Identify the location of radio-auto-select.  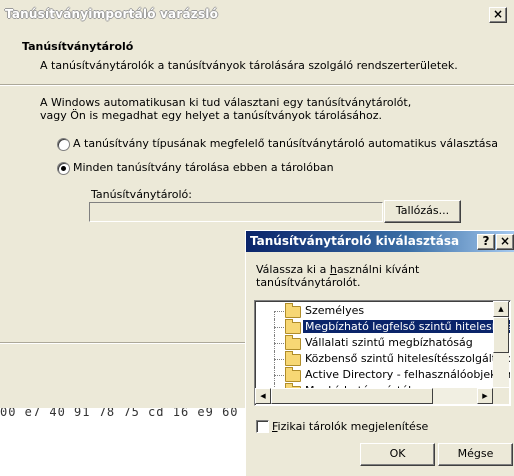
(63, 144).